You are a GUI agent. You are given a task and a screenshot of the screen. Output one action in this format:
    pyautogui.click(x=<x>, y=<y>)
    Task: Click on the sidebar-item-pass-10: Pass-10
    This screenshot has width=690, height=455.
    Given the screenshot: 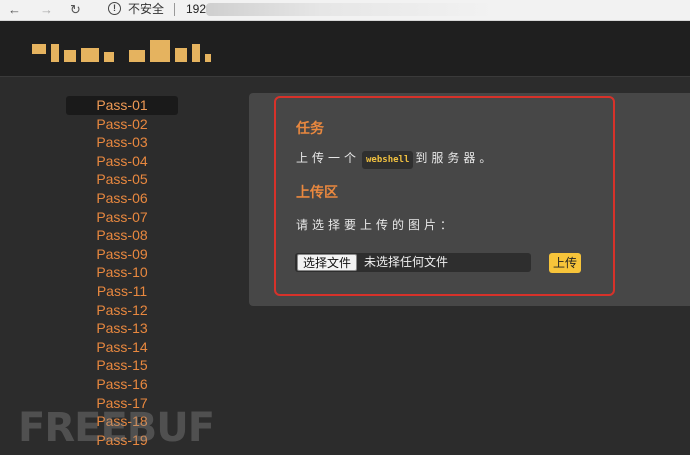 What is the action you would take?
    pyautogui.click(x=122, y=272)
    